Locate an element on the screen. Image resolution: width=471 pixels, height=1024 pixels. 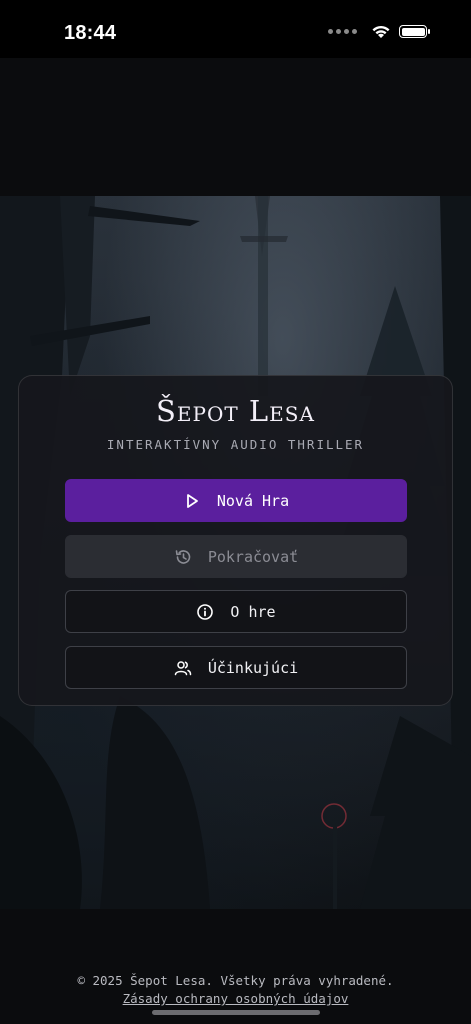
credits-label: Účinkujúci is located at coordinates (253, 667).